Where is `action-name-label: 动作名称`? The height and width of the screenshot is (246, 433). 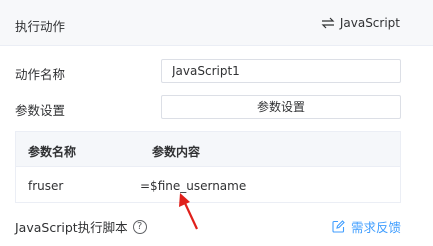
action-name-label: 动作名称 is located at coordinates (40, 74).